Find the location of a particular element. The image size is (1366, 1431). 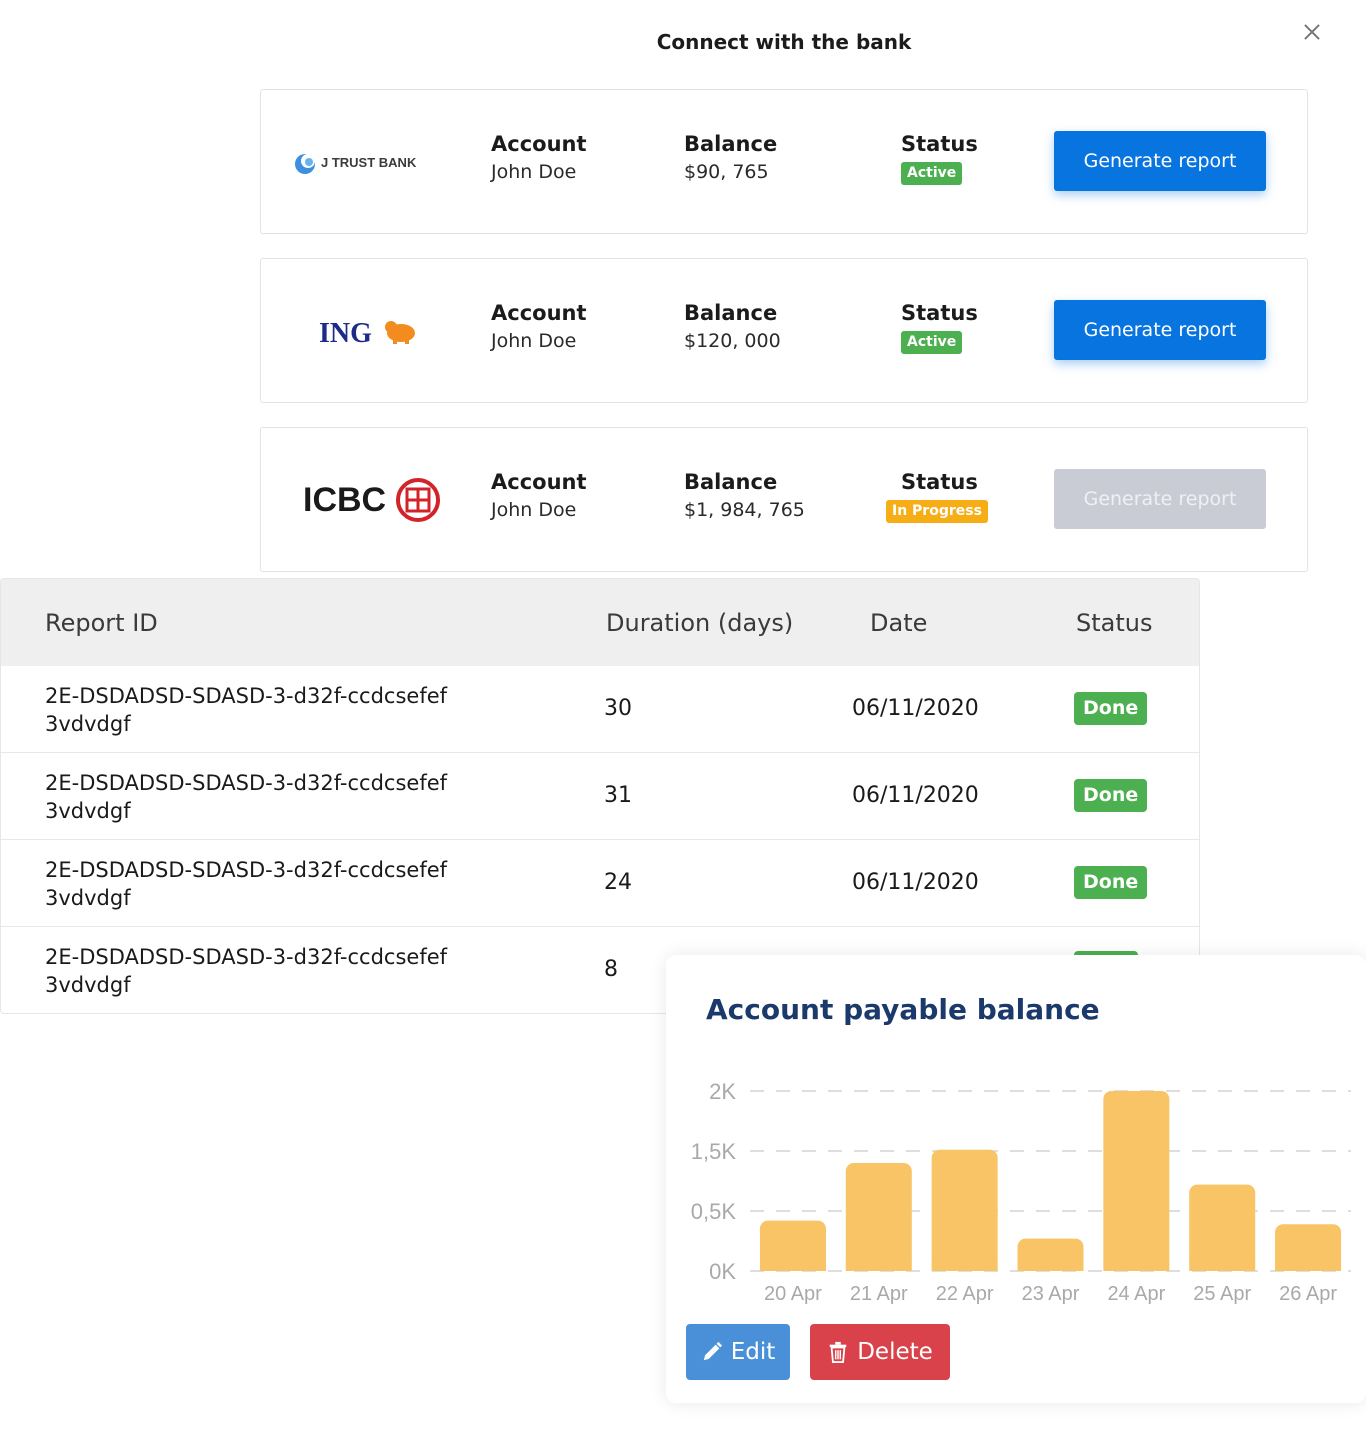

y-tick-label: 0,5K is located at coordinates (714, 1211).